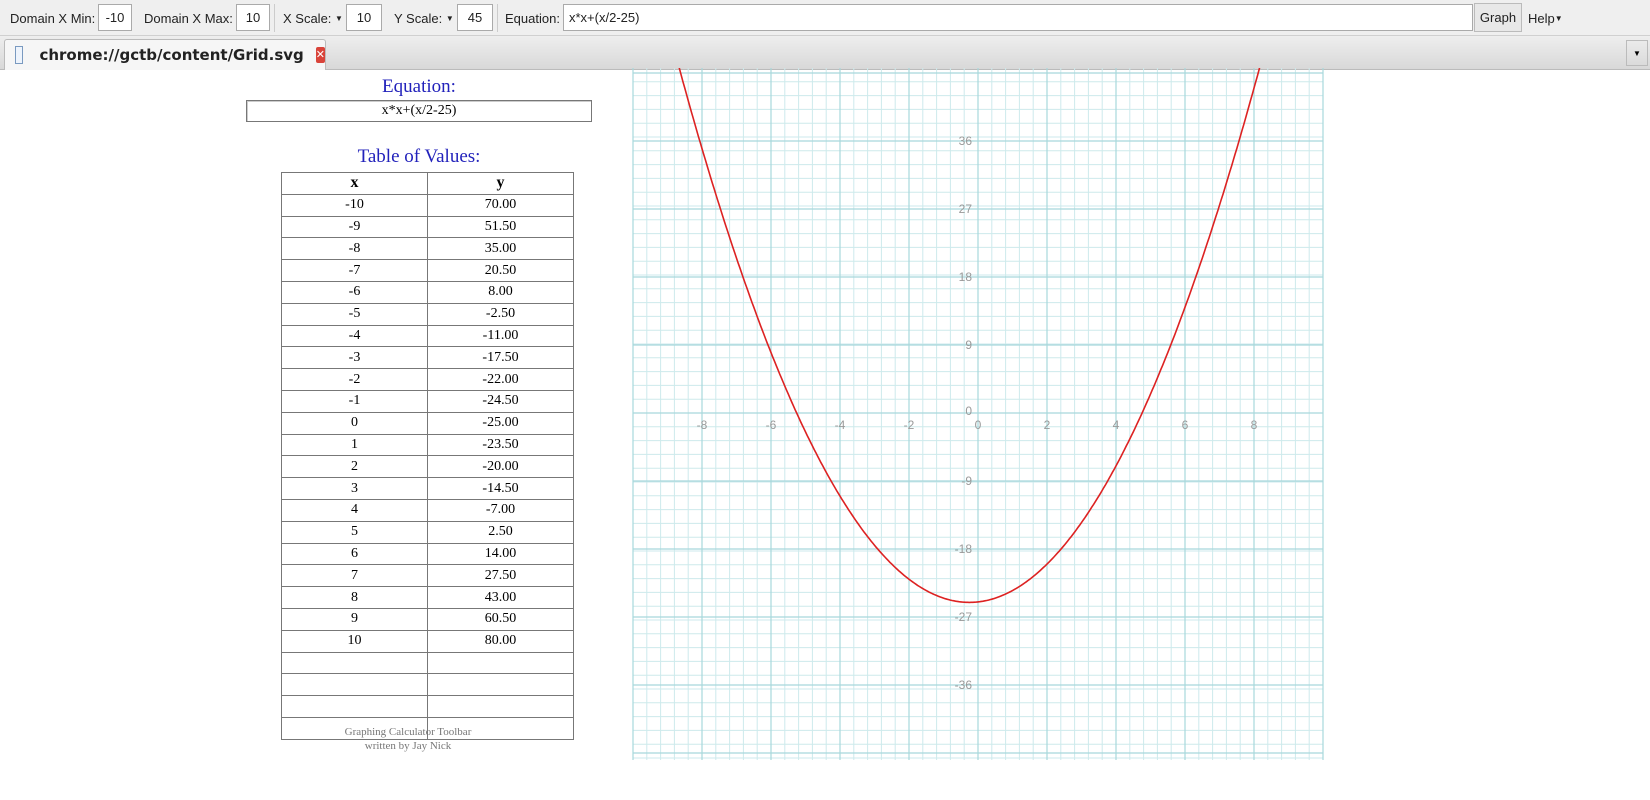 The image size is (1650, 800). Describe the element at coordinates (968, 345) in the screenshot. I see `y-tick-label: 9` at that location.